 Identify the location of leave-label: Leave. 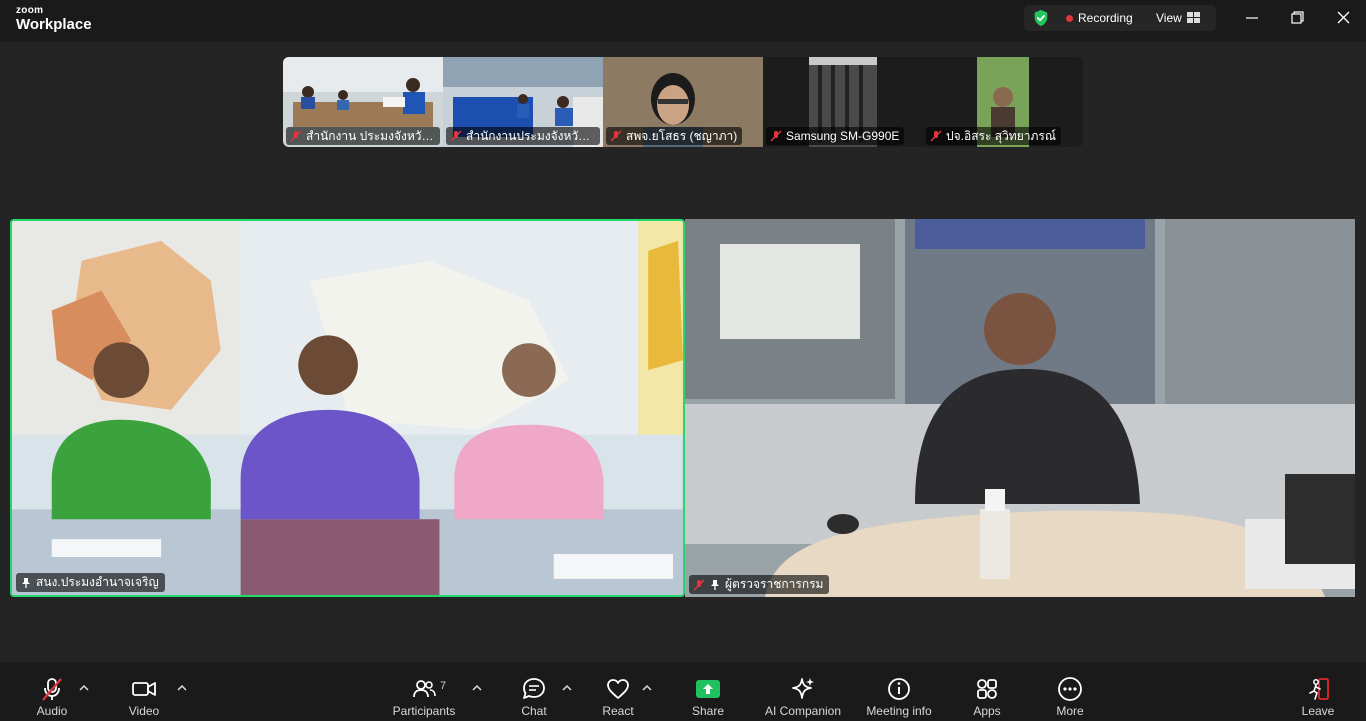
(1318, 711).